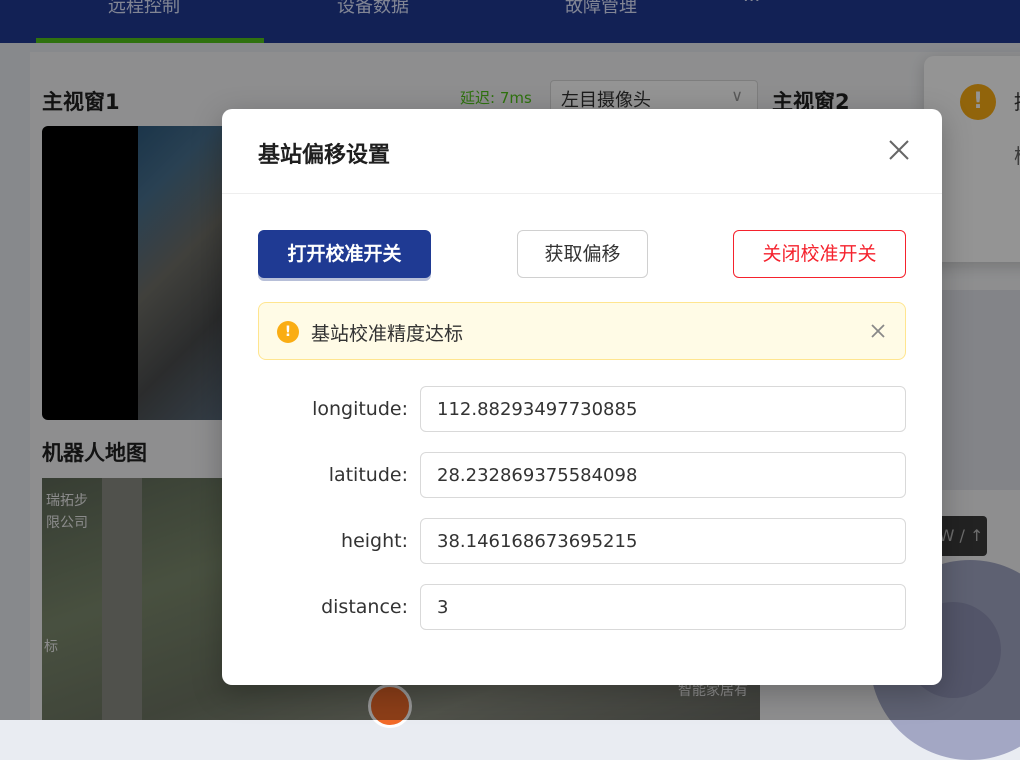  What do you see at coordinates (663, 607) in the screenshot?
I see `distance-field` at bounding box center [663, 607].